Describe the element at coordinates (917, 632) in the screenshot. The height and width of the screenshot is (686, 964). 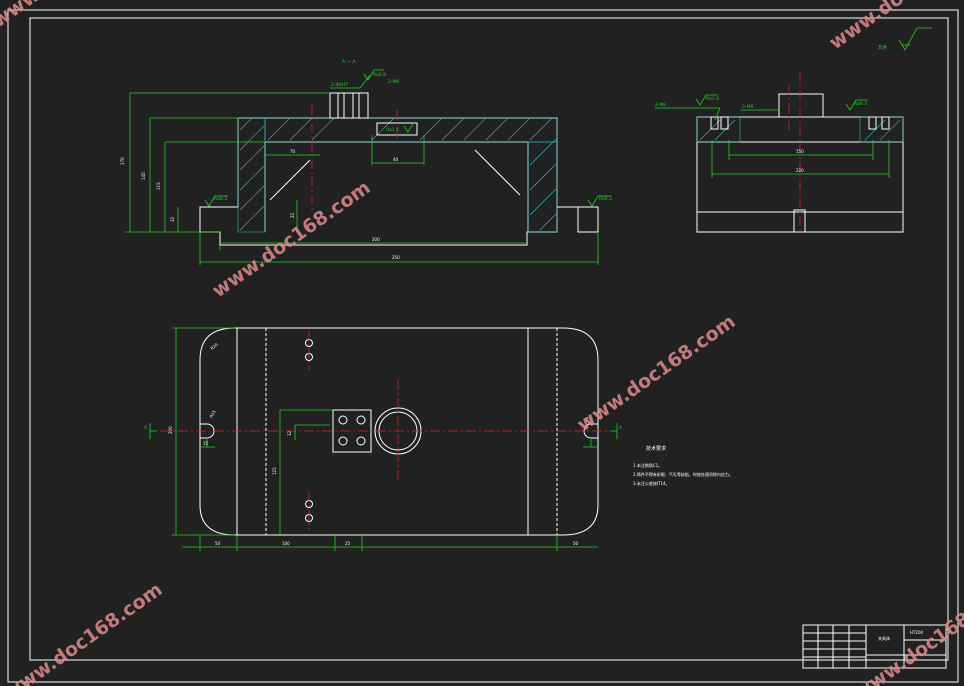
I see `svg-text: HT200` at that location.